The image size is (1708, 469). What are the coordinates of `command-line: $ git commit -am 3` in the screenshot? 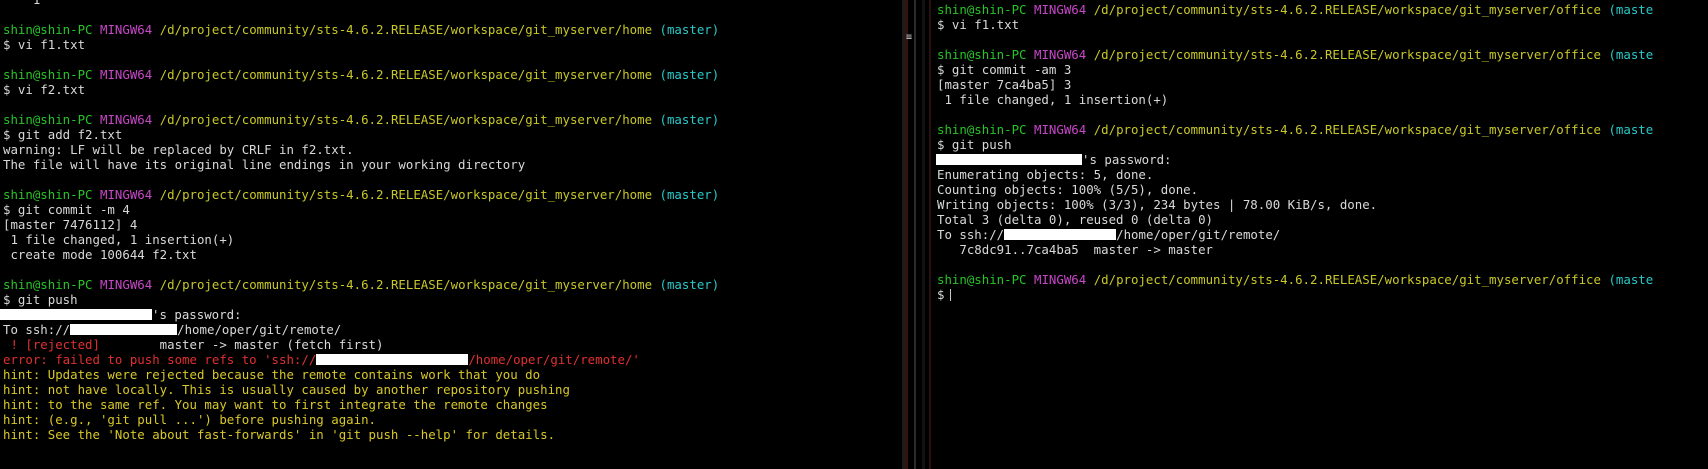 It's located at (1004, 69).